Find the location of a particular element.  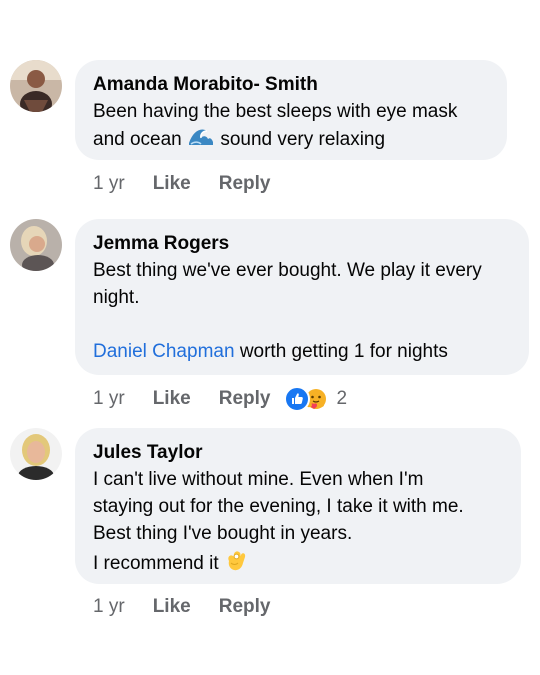

wave-emoji is located at coordinates (201, 140).